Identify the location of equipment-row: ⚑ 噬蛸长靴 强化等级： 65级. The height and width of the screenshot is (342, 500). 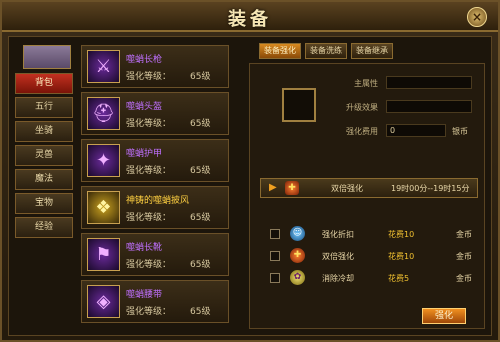
(155, 254).